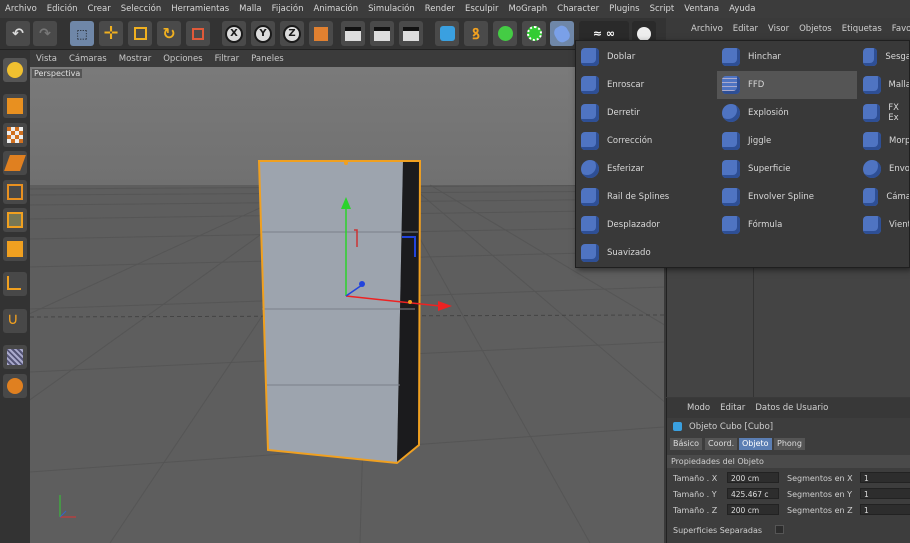 This screenshot has width=910, height=543. What do you see at coordinates (15, 220) in the screenshot?
I see `edges-mode-button` at bounding box center [15, 220].